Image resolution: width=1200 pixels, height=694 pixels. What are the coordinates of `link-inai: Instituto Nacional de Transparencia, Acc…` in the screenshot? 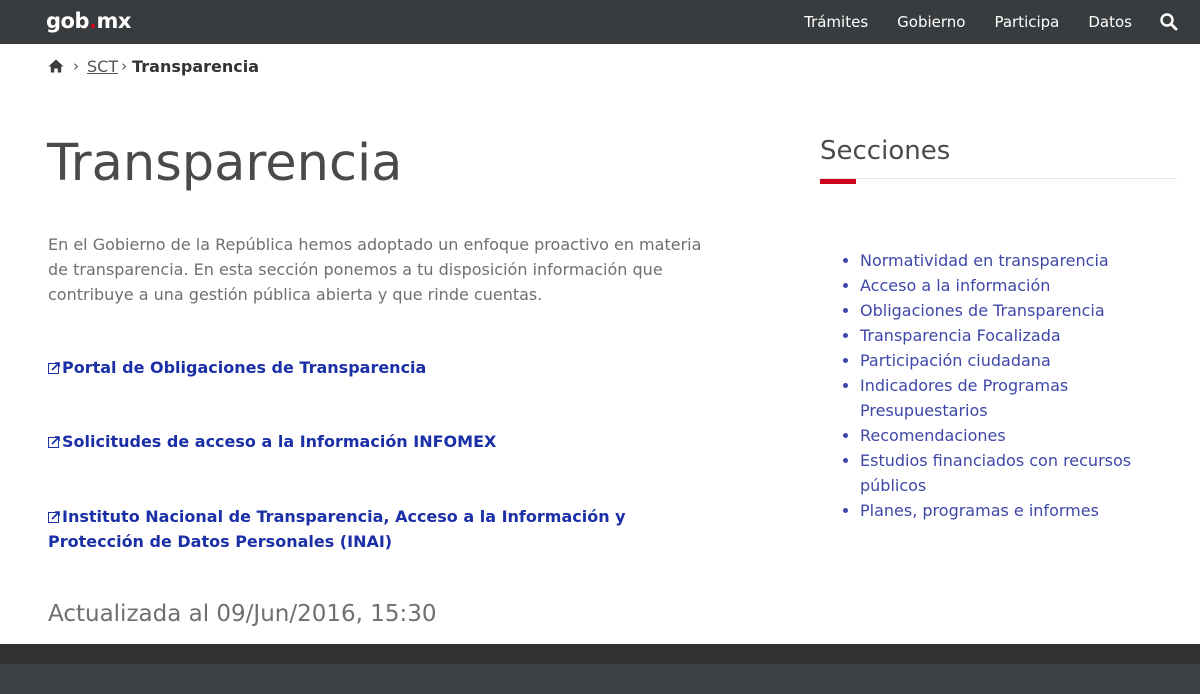 It's located at (353, 529).